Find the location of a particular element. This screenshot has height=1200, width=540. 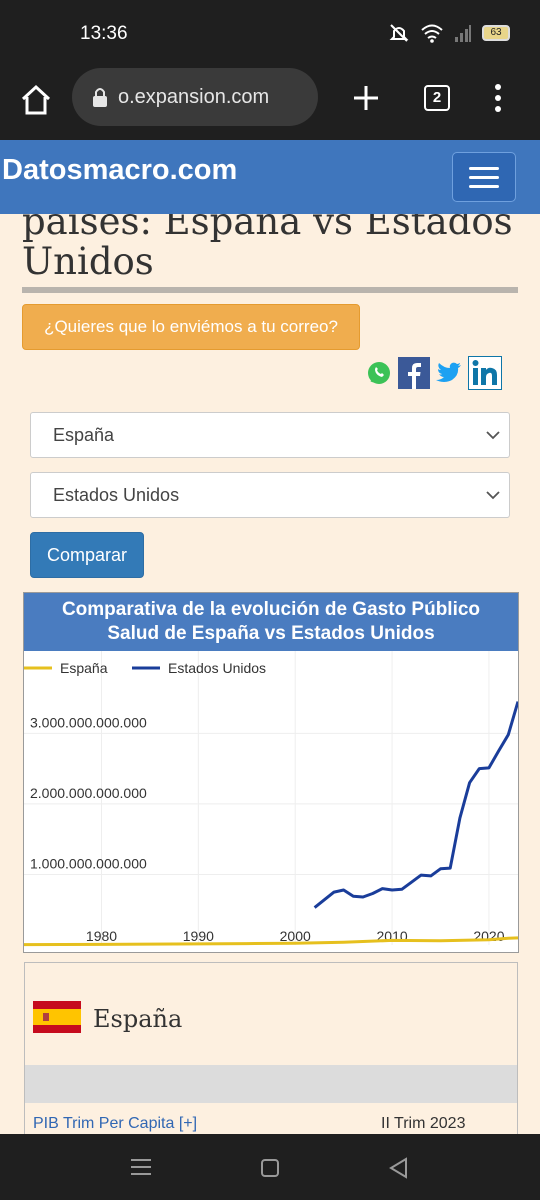

battery-icon: 63 is located at coordinates (496, 33).